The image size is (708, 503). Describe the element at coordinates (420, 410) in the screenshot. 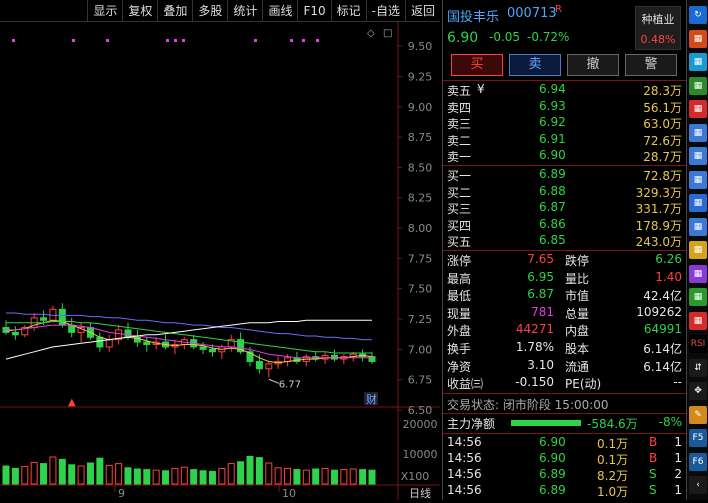

I see `price-tick-label: 6.50` at that location.